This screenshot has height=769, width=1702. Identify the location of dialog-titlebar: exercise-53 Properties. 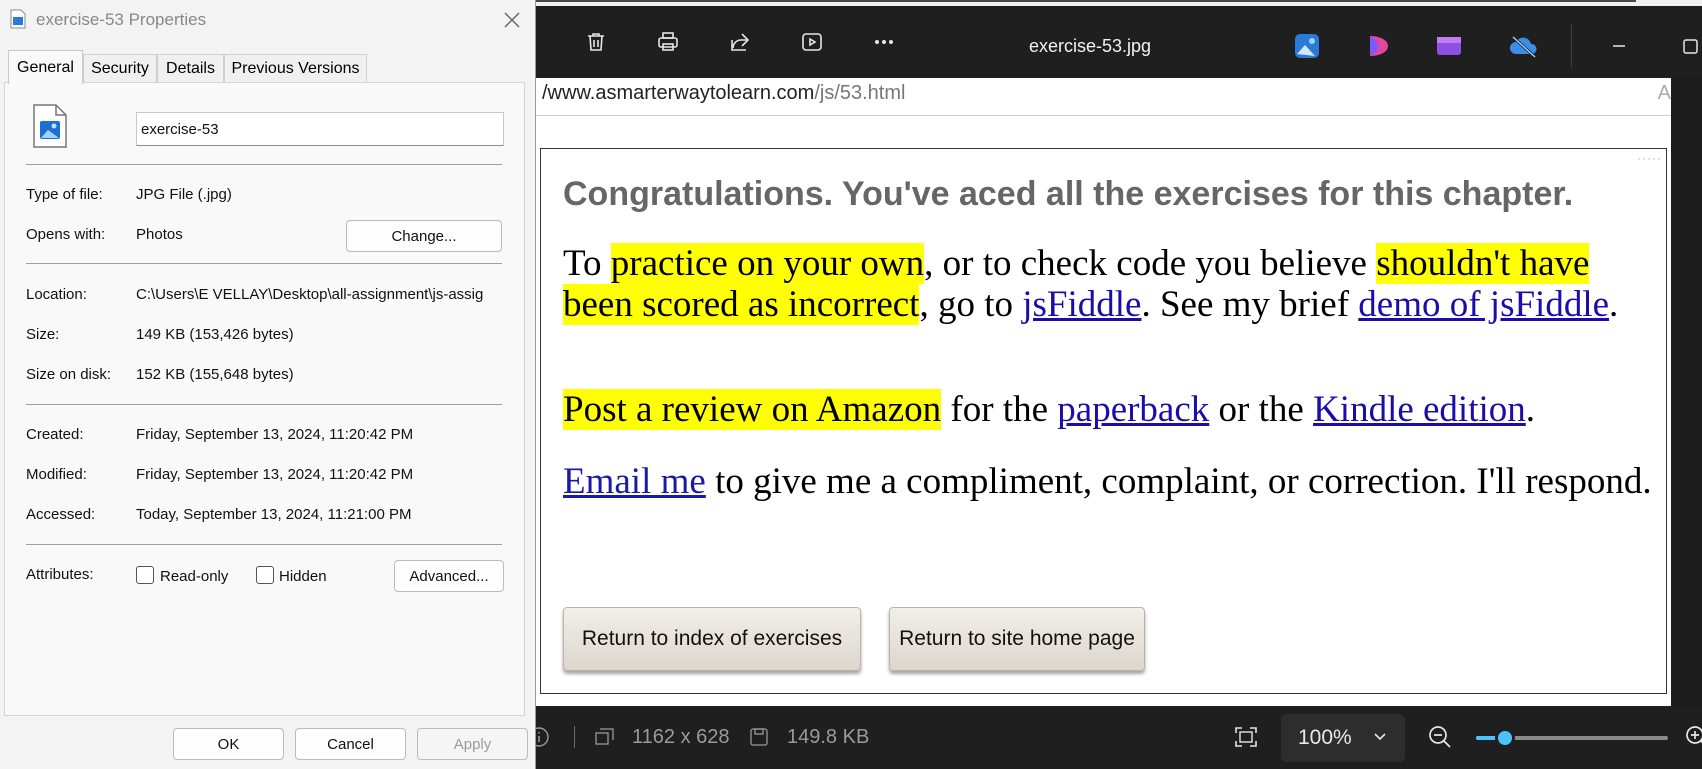
(267, 20).